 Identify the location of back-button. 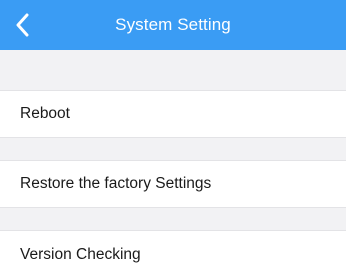
(22, 25).